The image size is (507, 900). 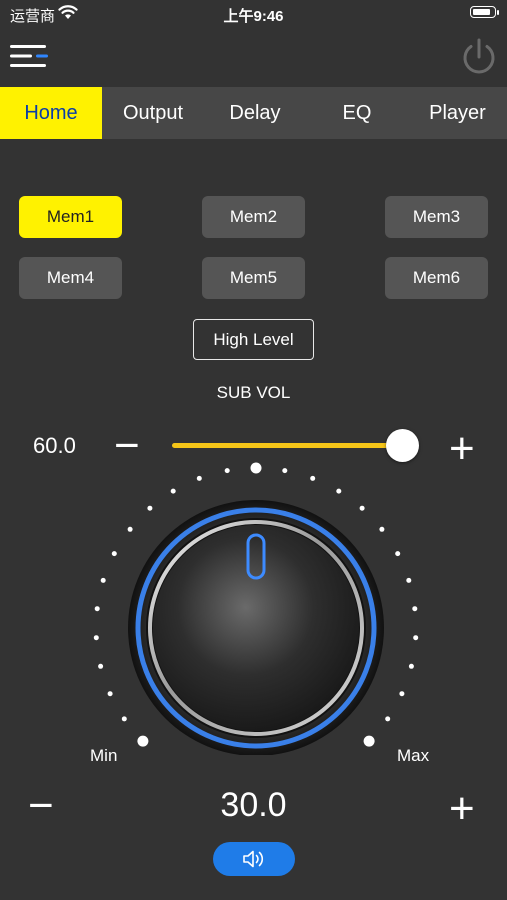 I want to click on mem-label: Mem6, so click(x=436, y=277).